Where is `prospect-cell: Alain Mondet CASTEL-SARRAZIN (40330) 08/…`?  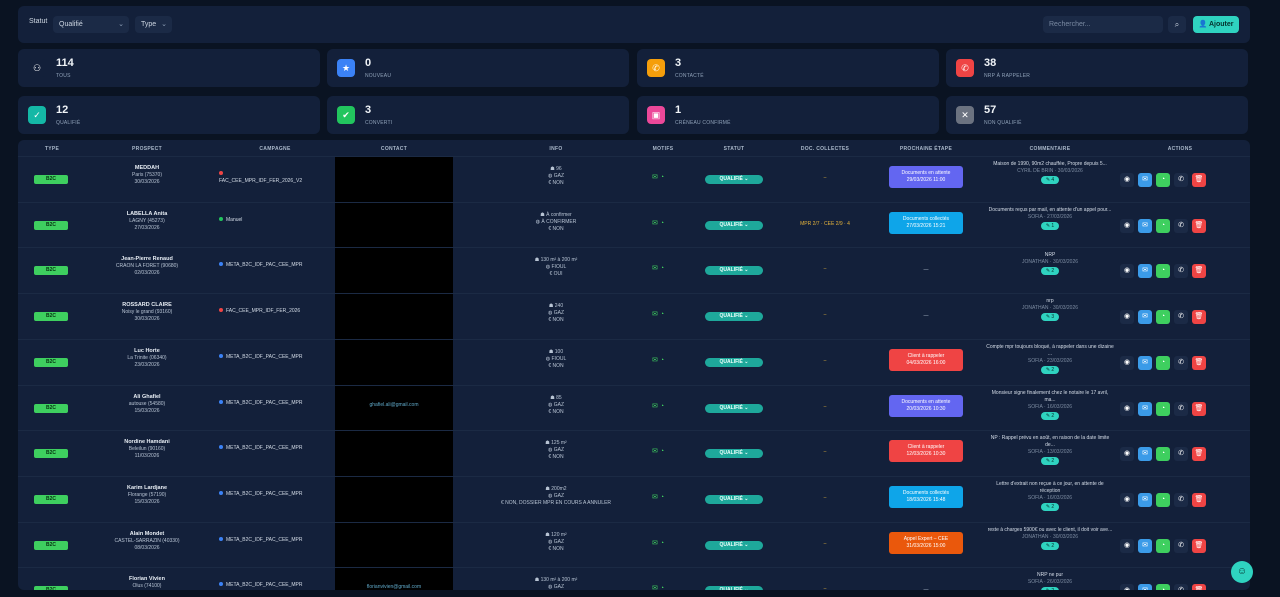
prospect-cell: Alain Mondet CASTEL-SARRAZIN (40330) 08/… is located at coordinates (147, 541).